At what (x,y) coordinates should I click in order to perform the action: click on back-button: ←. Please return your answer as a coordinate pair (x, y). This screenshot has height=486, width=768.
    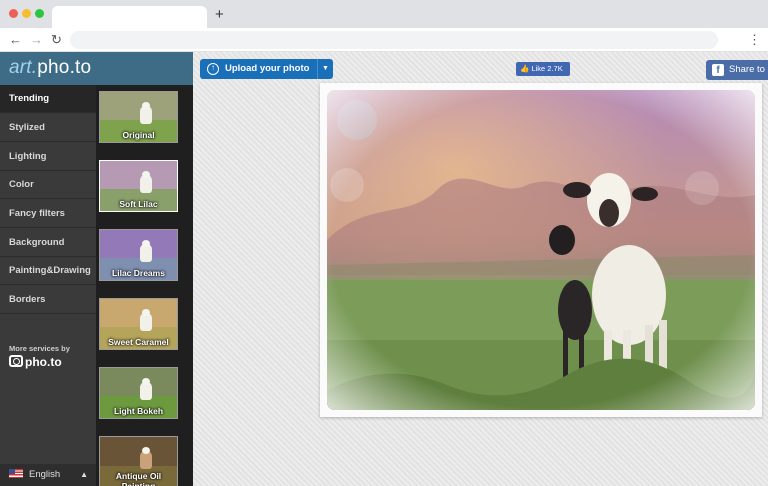
    Looking at the image, I should click on (15, 40).